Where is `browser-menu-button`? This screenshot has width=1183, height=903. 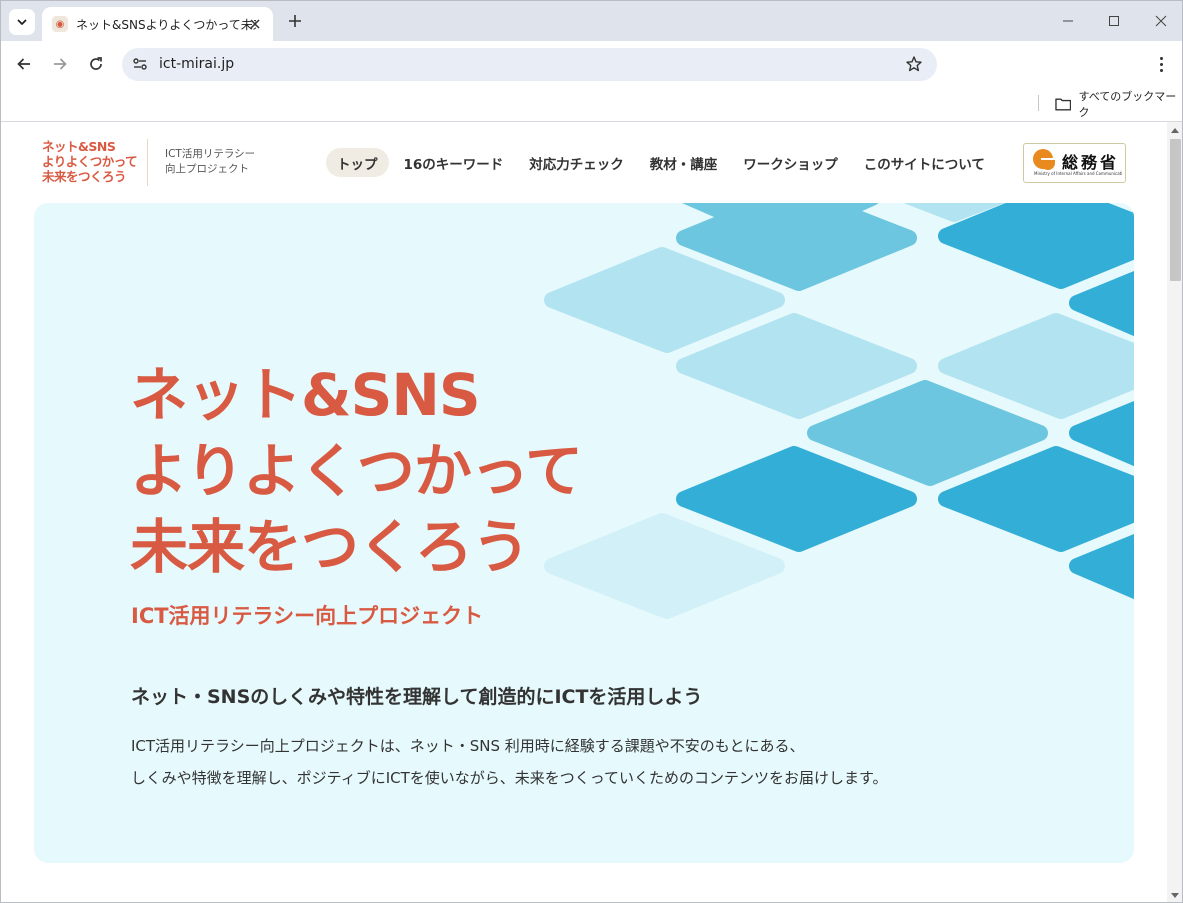 browser-menu-button is located at coordinates (1161, 64).